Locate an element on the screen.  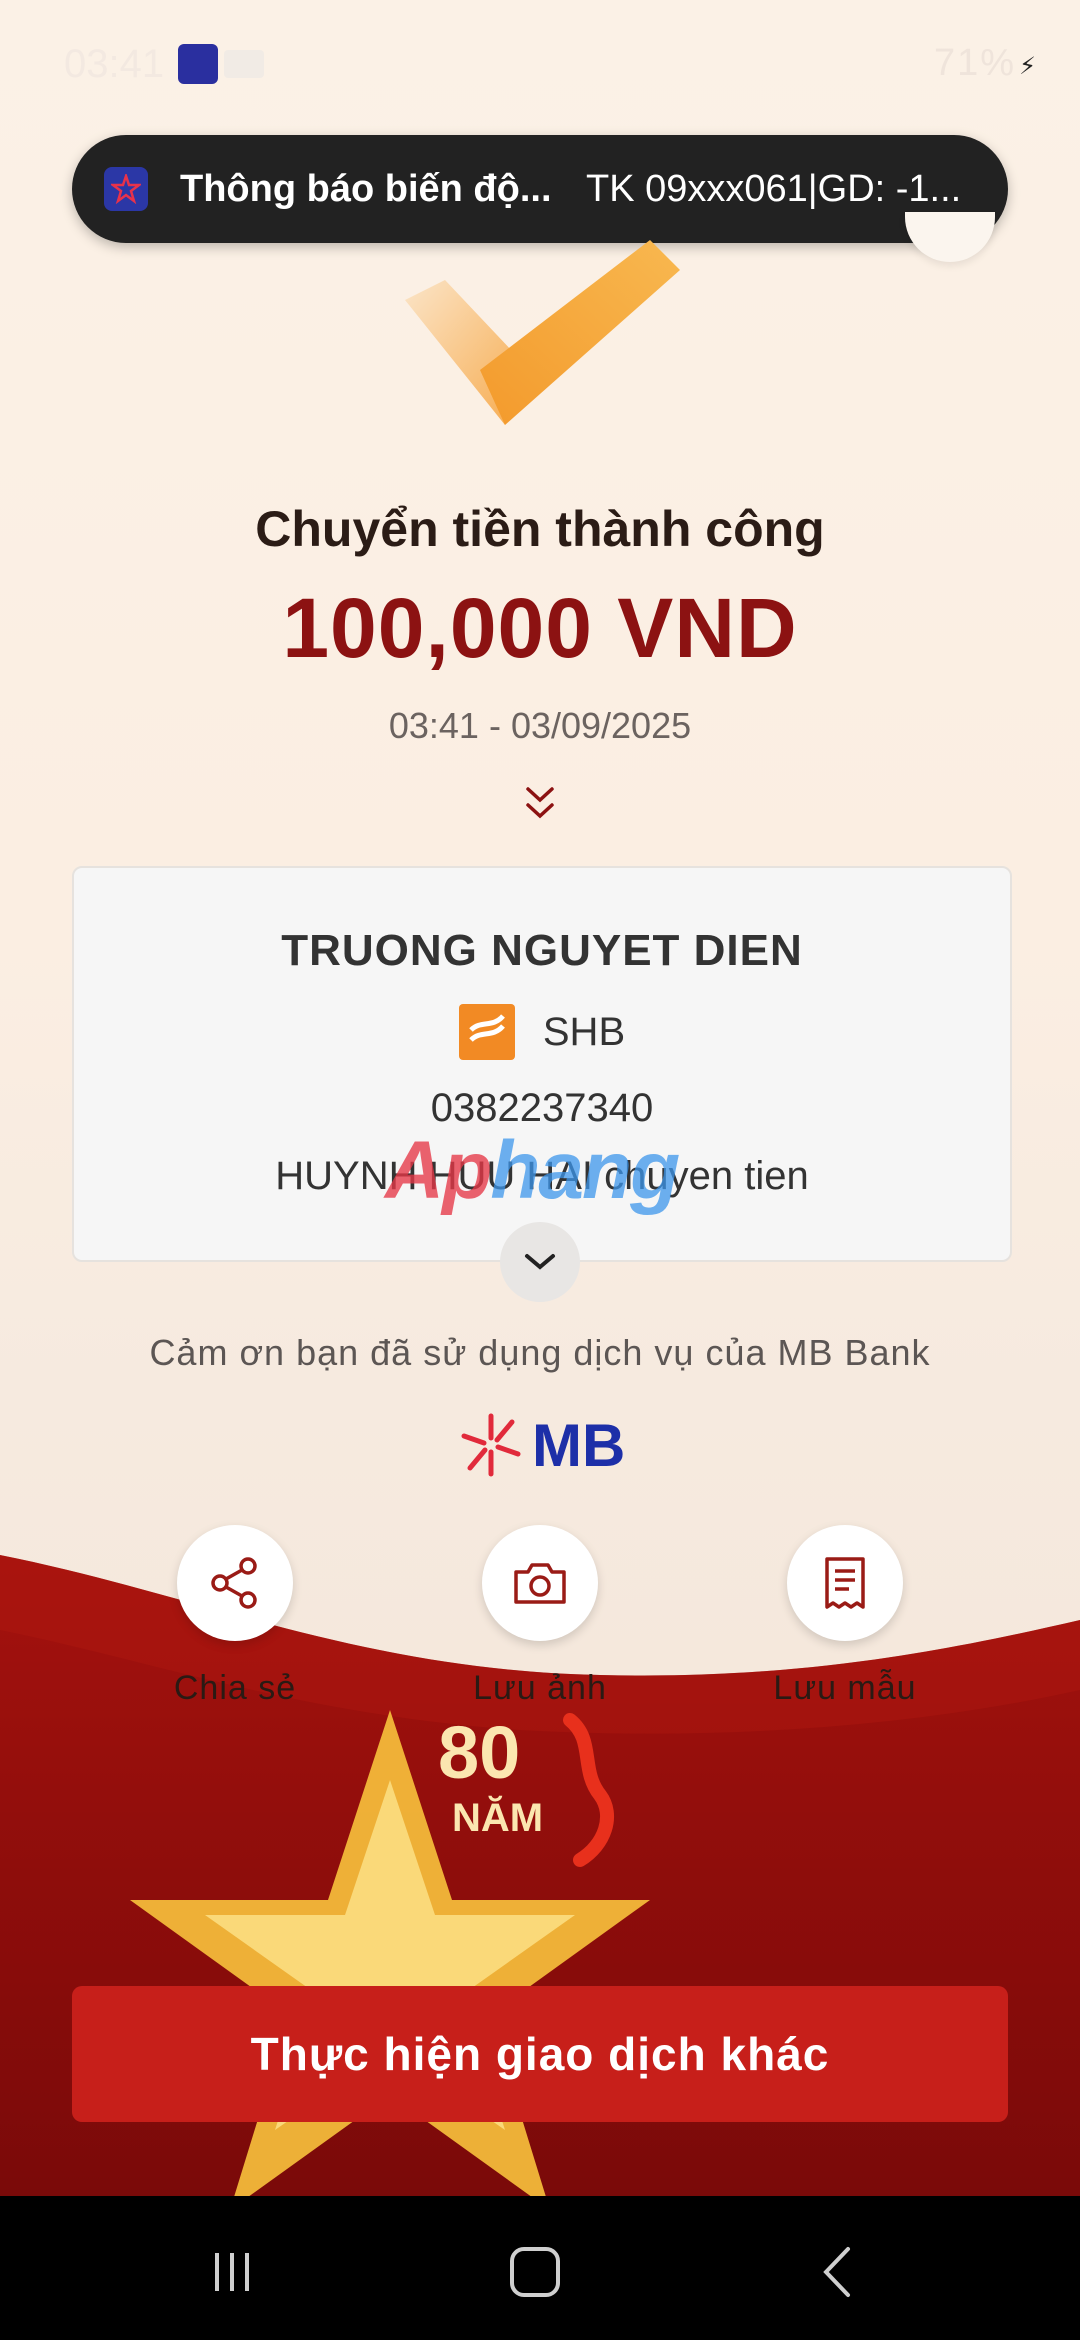
mb-app-icon is located at coordinates (126, 189).